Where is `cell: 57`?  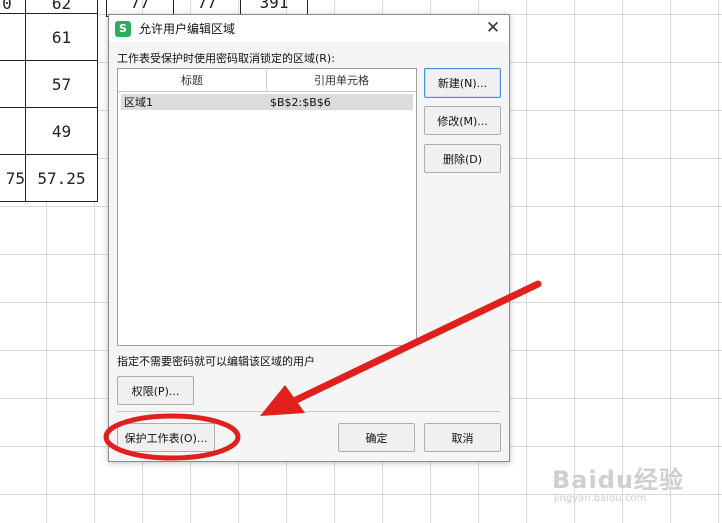
cell: 57 is located at coordinates (61, 84).